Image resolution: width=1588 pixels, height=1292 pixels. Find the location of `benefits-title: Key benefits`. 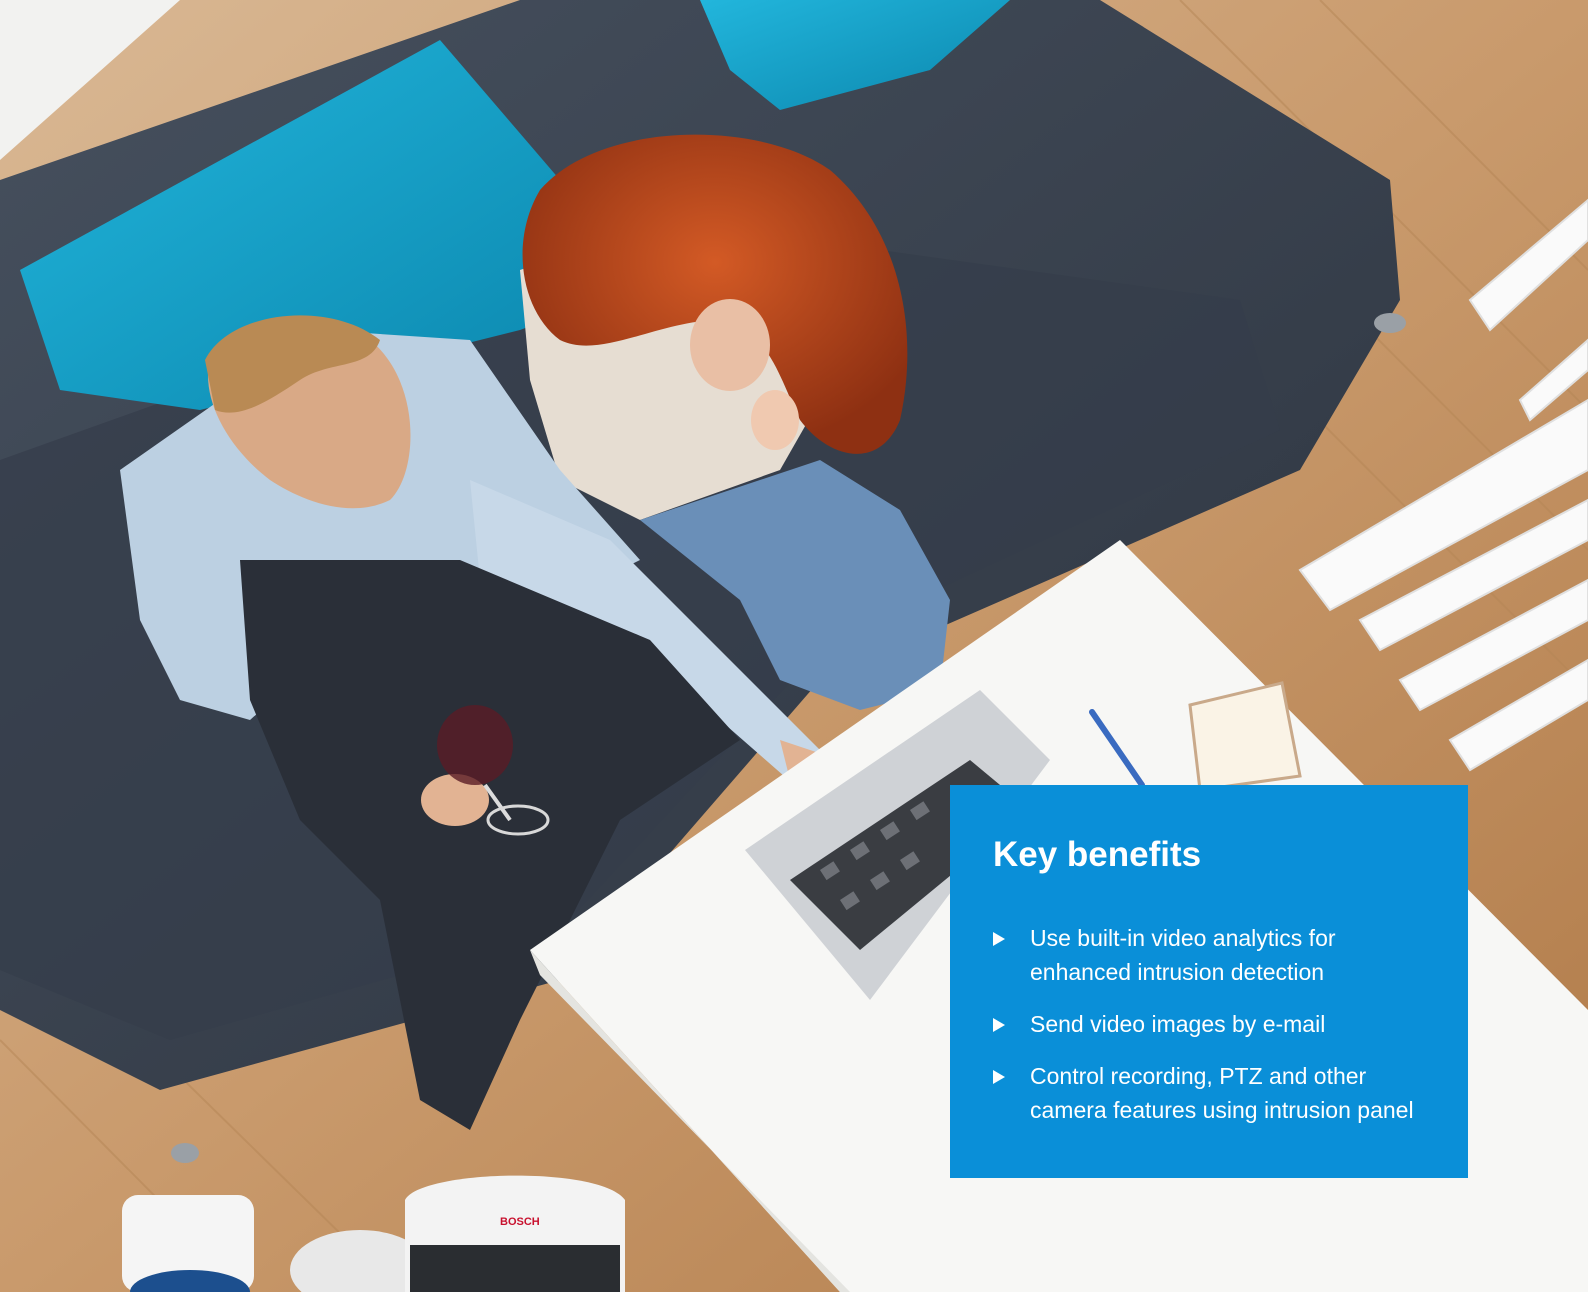

benefits-title: Key benefits is located at coordinates (1097, 854).